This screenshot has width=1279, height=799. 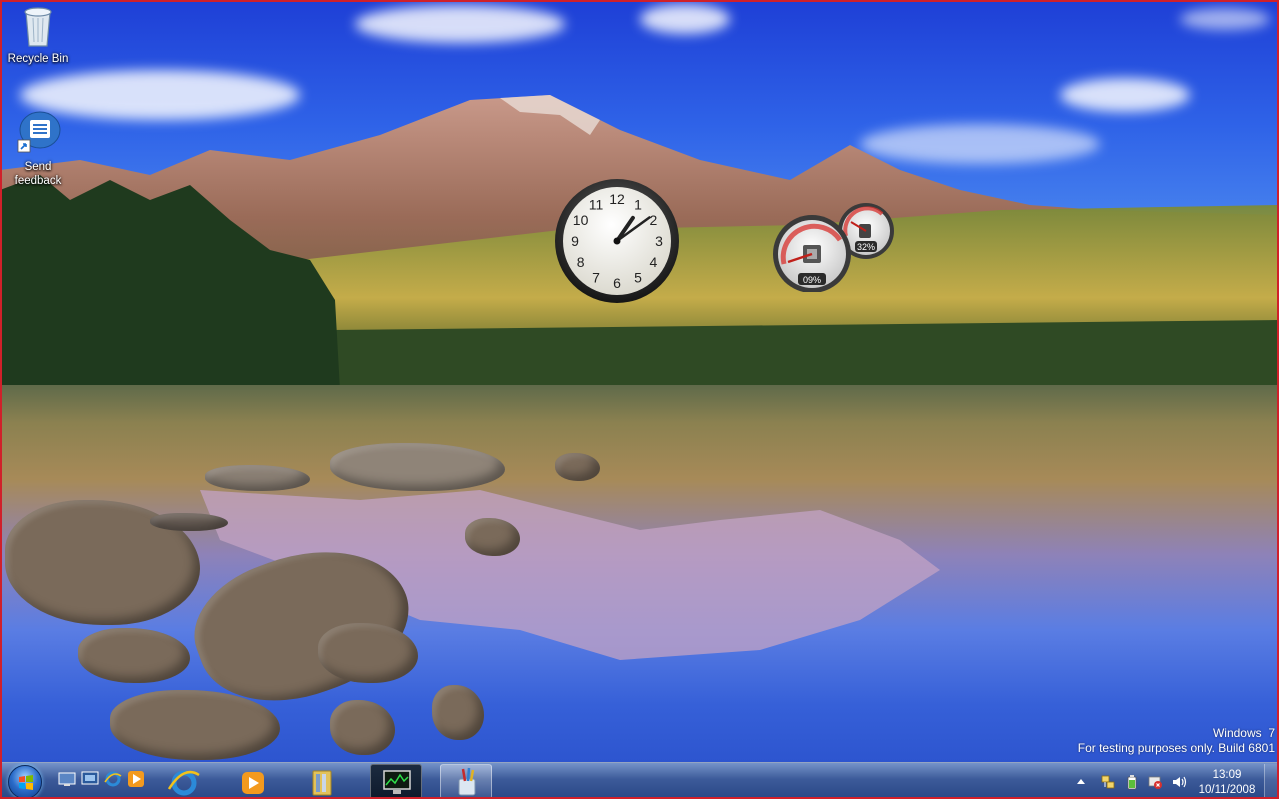 I want to click on desktop-icon-recycle-bin: Recycle Bin, so click(x=38, y=35).